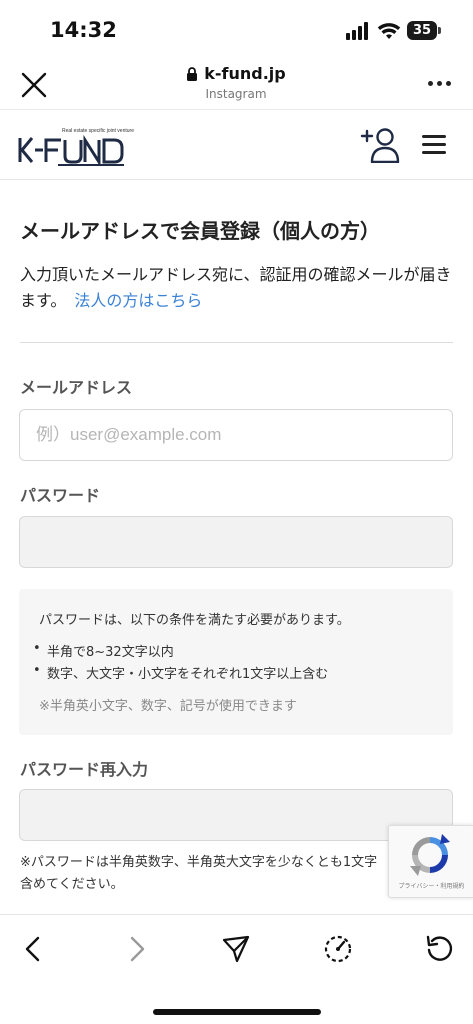 Image resolution: width=473 pixels, height=1024 pixels. What do you see at coordinates (381, 145) in the screenshot?
I see `user-add-icon` at bounding box center [381, 145].